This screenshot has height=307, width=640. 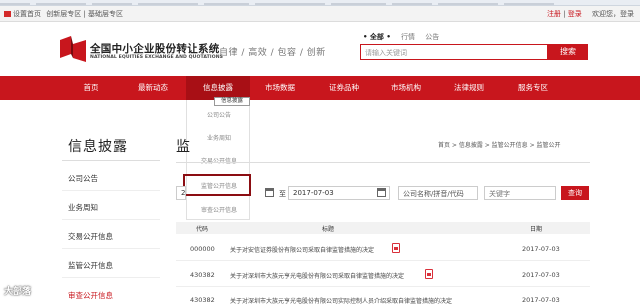 I want to click on page-title: 监, so click(x=183, y=147).